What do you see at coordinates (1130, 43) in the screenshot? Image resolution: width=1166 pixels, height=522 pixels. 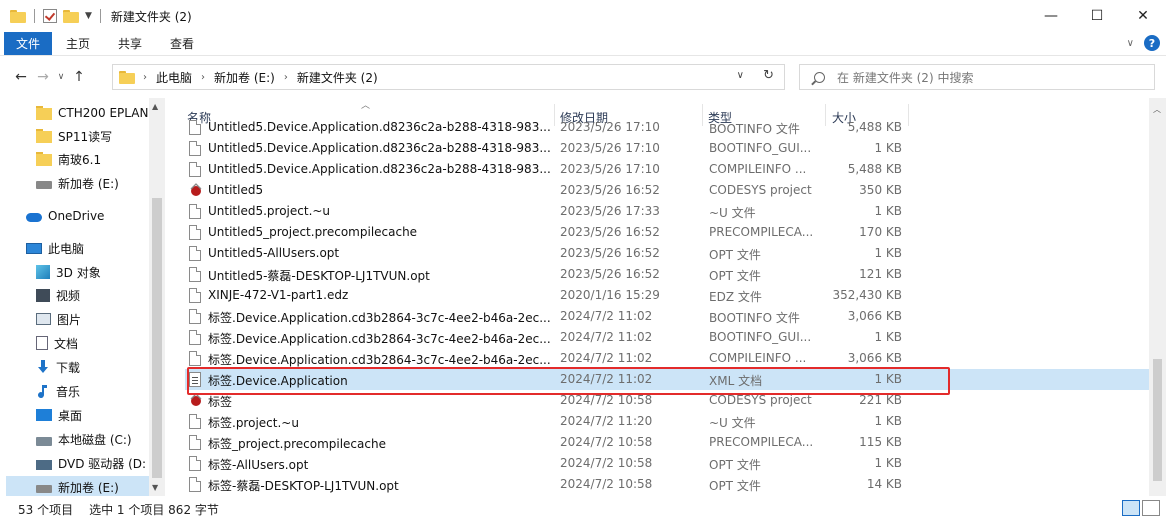 I see `expand-ribbon-chevron-icon: ∨` at bounding box center [1130, 43].